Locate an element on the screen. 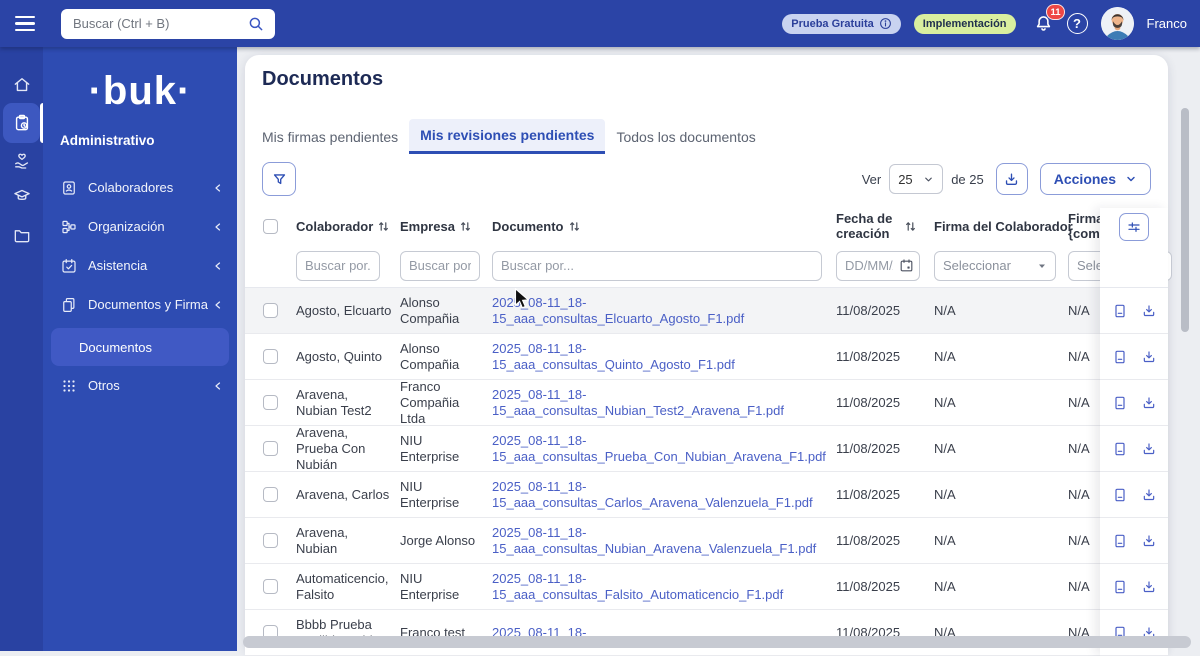 The height and width of the screenshot is (656, 1200). sticky-action-header is located at coordinates (1134, 248).